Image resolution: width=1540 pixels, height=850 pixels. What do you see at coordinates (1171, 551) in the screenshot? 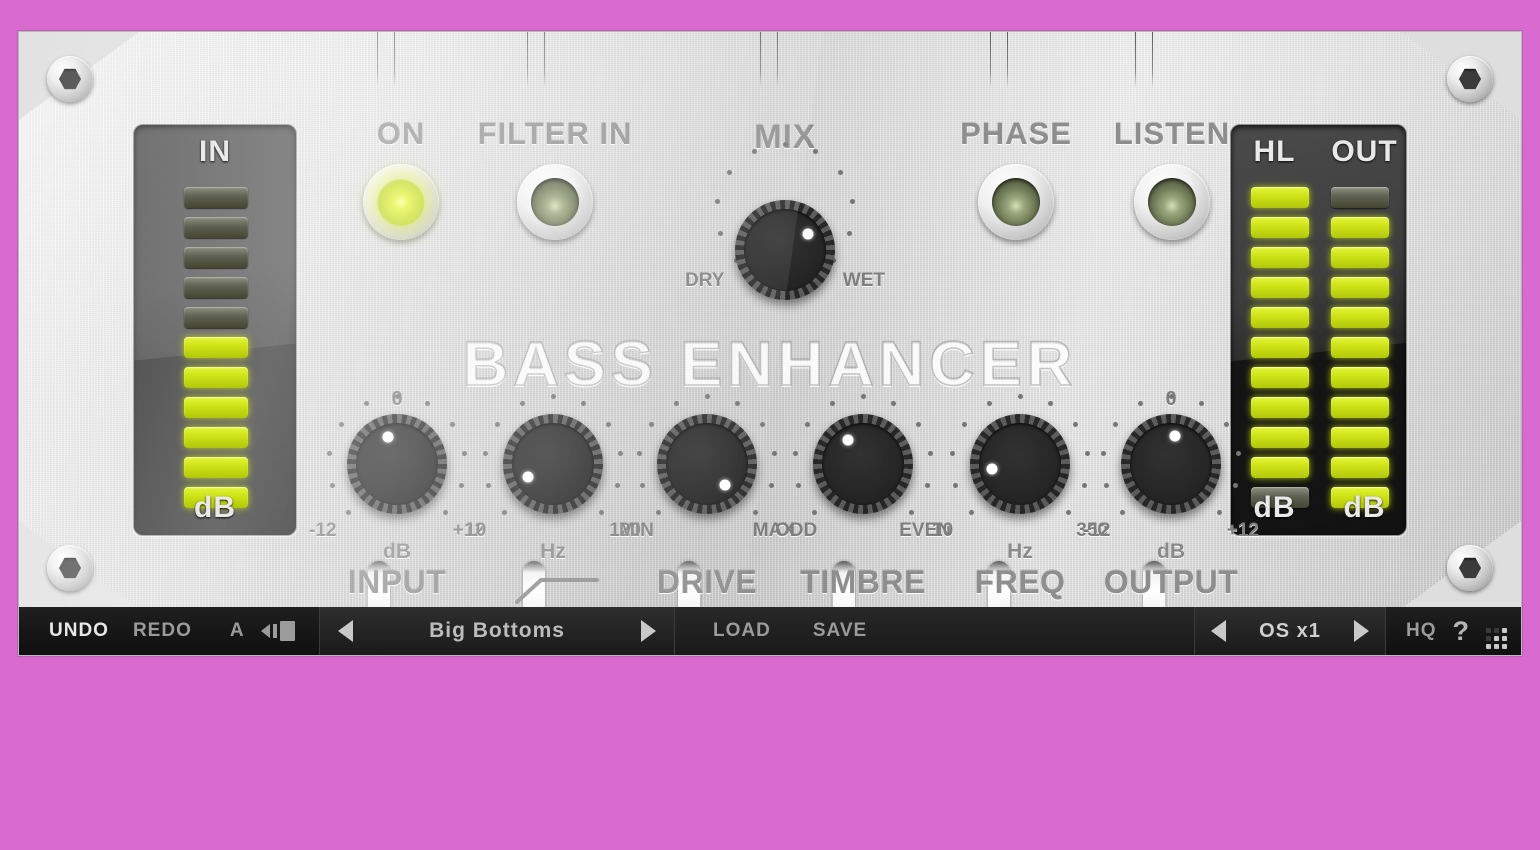
I see `knob-output-unit: dB` at bounding box center [1171, 551].